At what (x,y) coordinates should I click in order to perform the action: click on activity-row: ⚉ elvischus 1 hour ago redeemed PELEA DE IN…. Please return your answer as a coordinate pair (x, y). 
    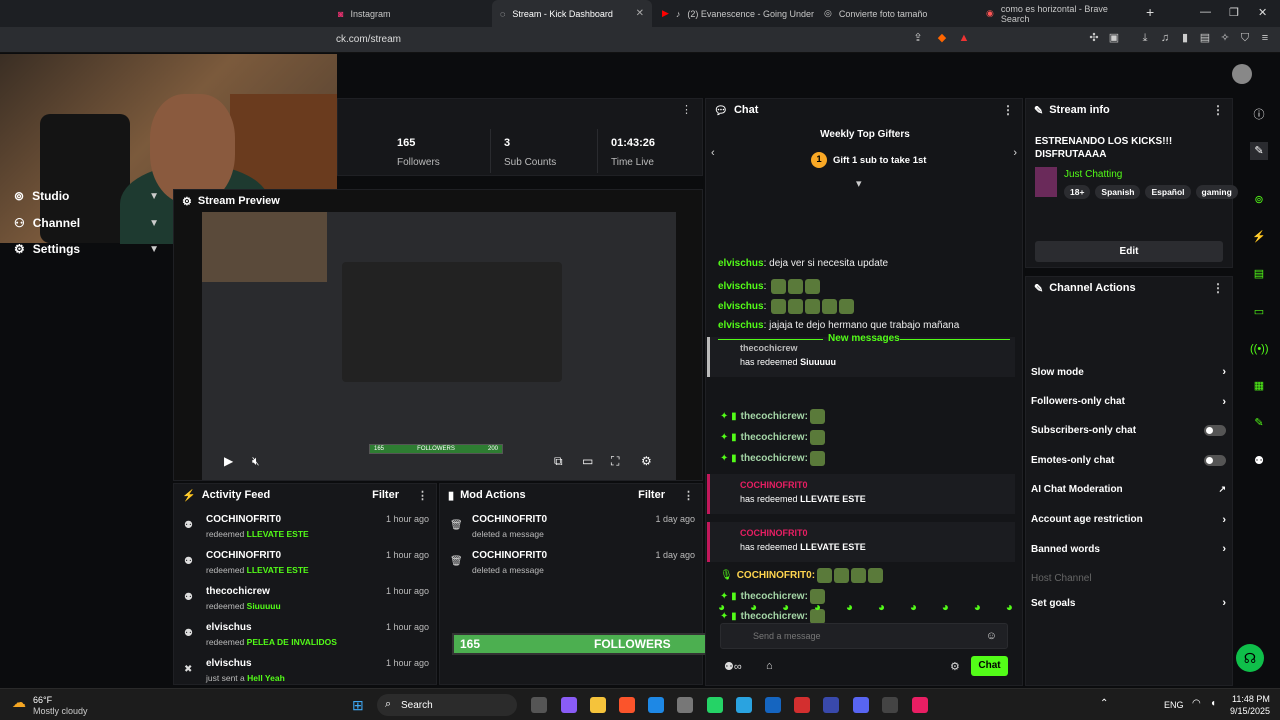
    Looking at the image, I should click on (306, 638).